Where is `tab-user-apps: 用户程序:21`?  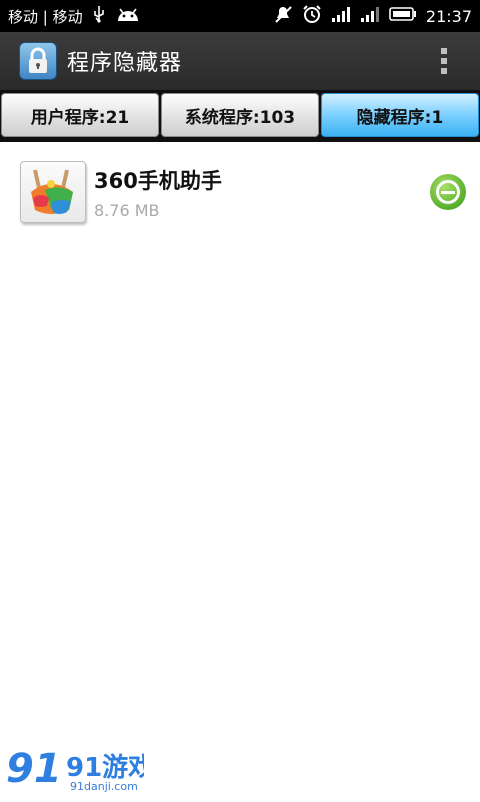 tab-user-apps: 用户程序:21 is located at coordinates (80, 115).